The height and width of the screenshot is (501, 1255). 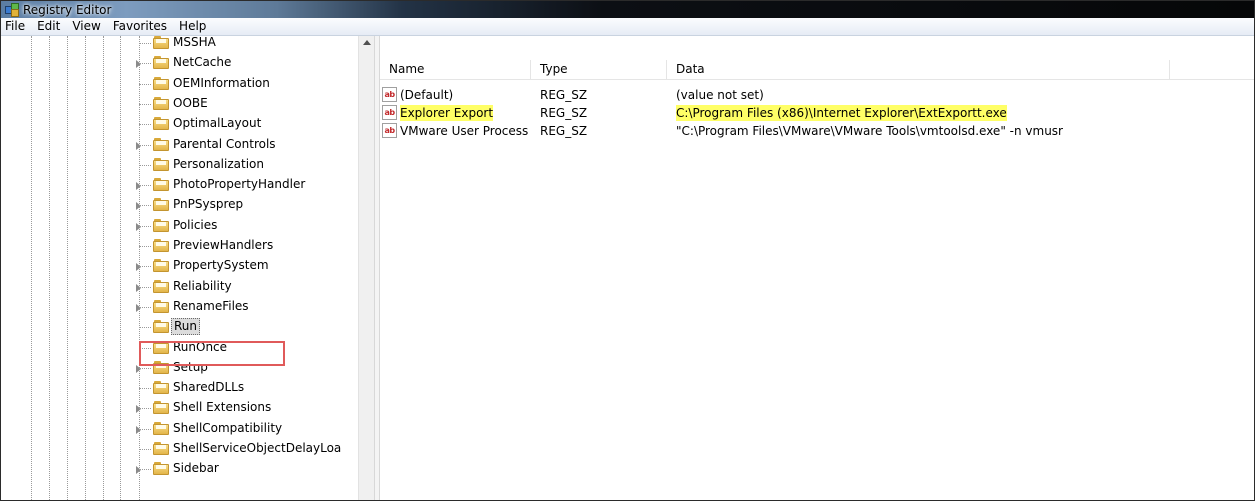 I want to click on tree-item: RenameFiles, so click(x=179, y=307).